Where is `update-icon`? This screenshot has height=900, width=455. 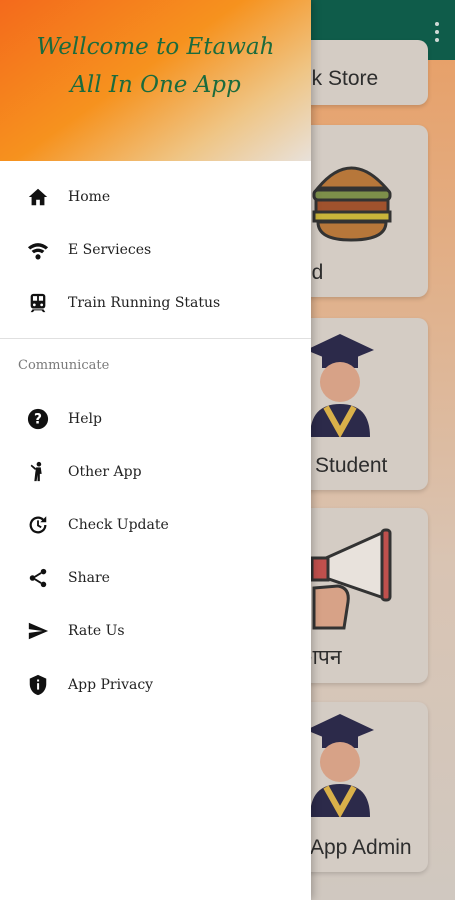
update-icon is located at coordinates (38, 525).